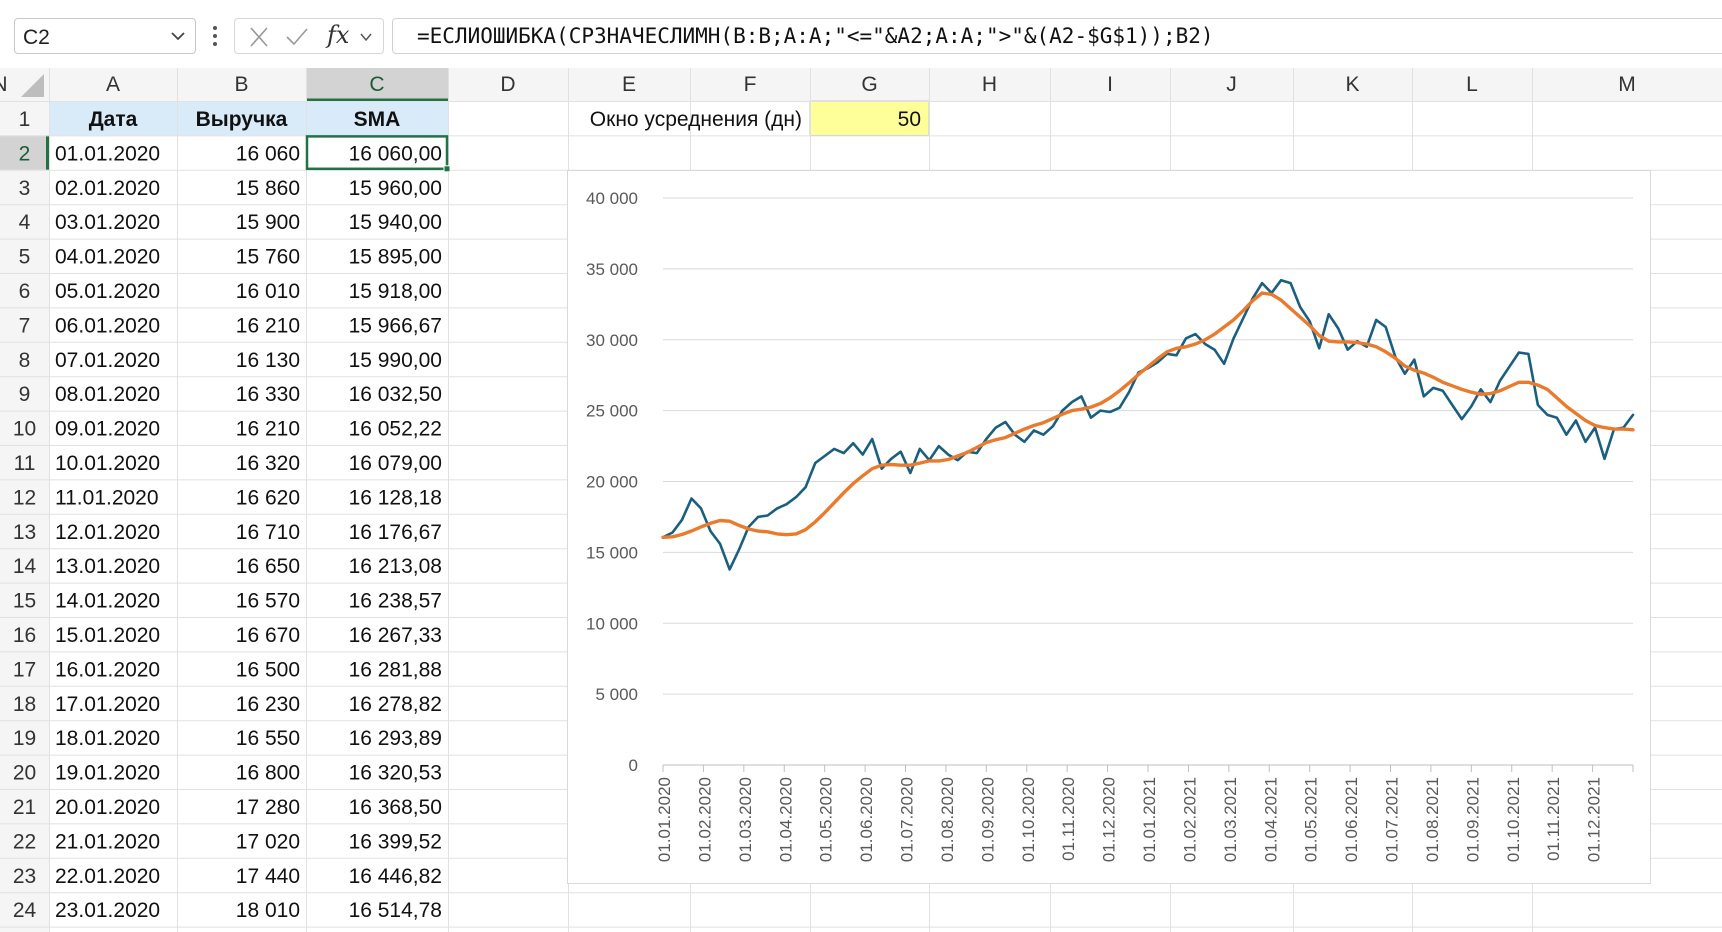 This screenshot has width=1722, height=932. I want to click on row-header-2: 2, so click(25, 153).